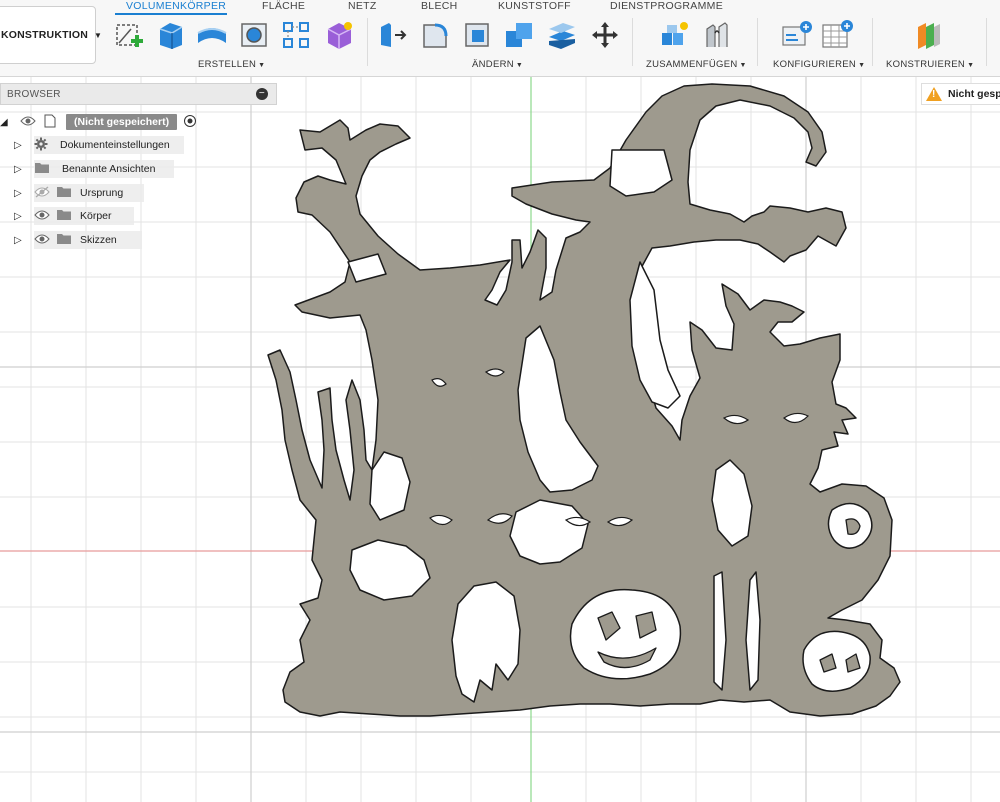  I want to click on hole-button, so click(254, 35).